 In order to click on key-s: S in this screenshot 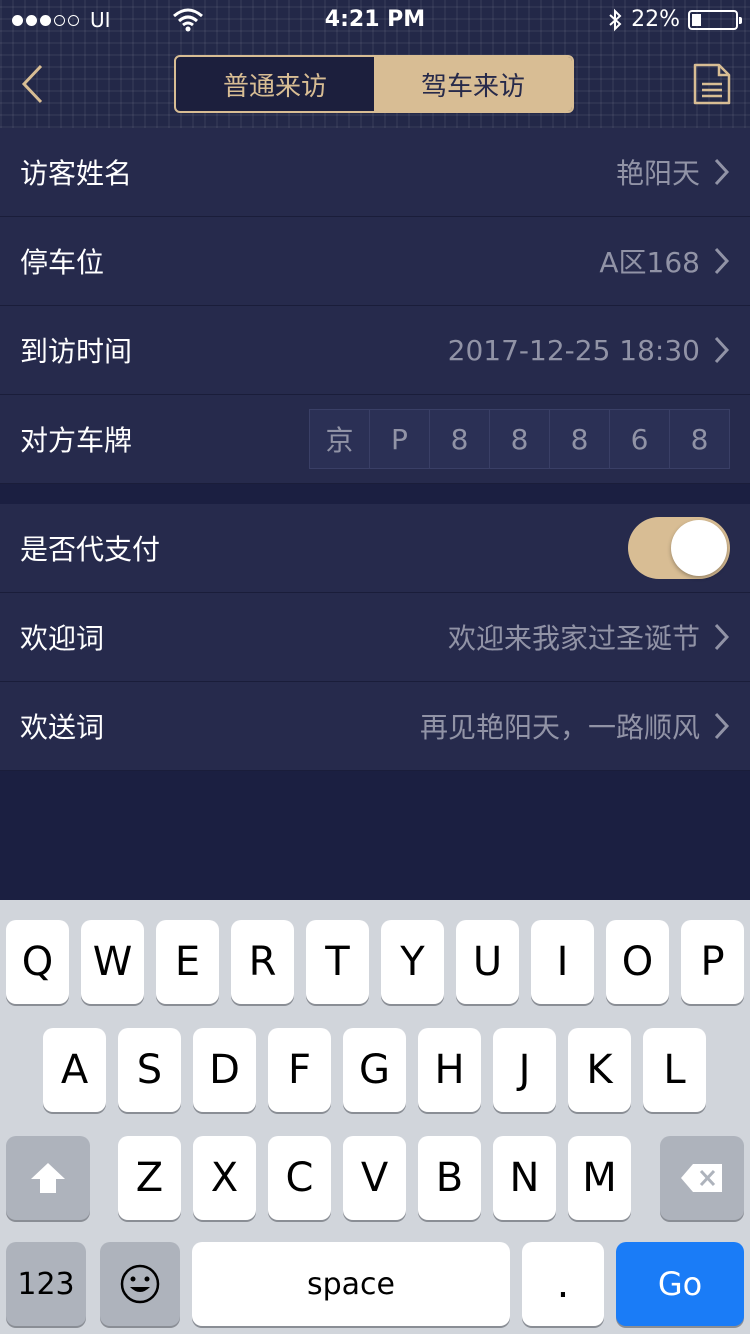, I will do `click(149, 1070)`.